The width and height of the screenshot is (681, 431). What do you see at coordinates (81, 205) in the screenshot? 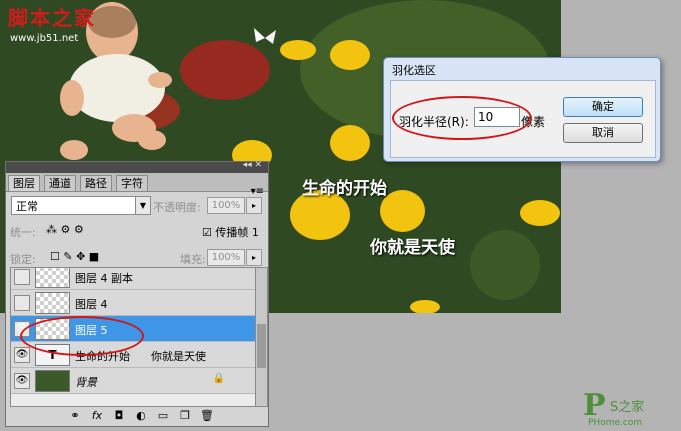
I see `blend-mode-select: 正常 ▼` at bounding box center [81, 205].